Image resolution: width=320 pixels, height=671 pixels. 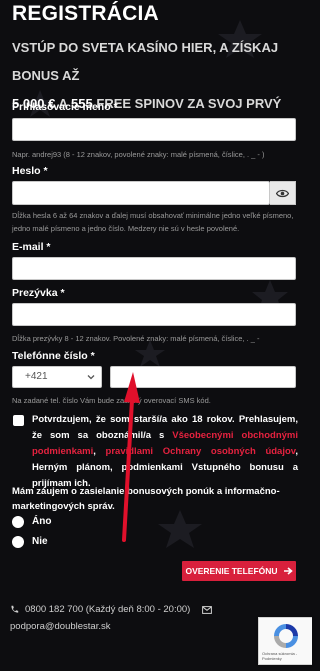 What do you see at coordinates (38, 293) in the screenshot?
I see `nickname-label: Prezývka *` at bounding box center [38, 293].